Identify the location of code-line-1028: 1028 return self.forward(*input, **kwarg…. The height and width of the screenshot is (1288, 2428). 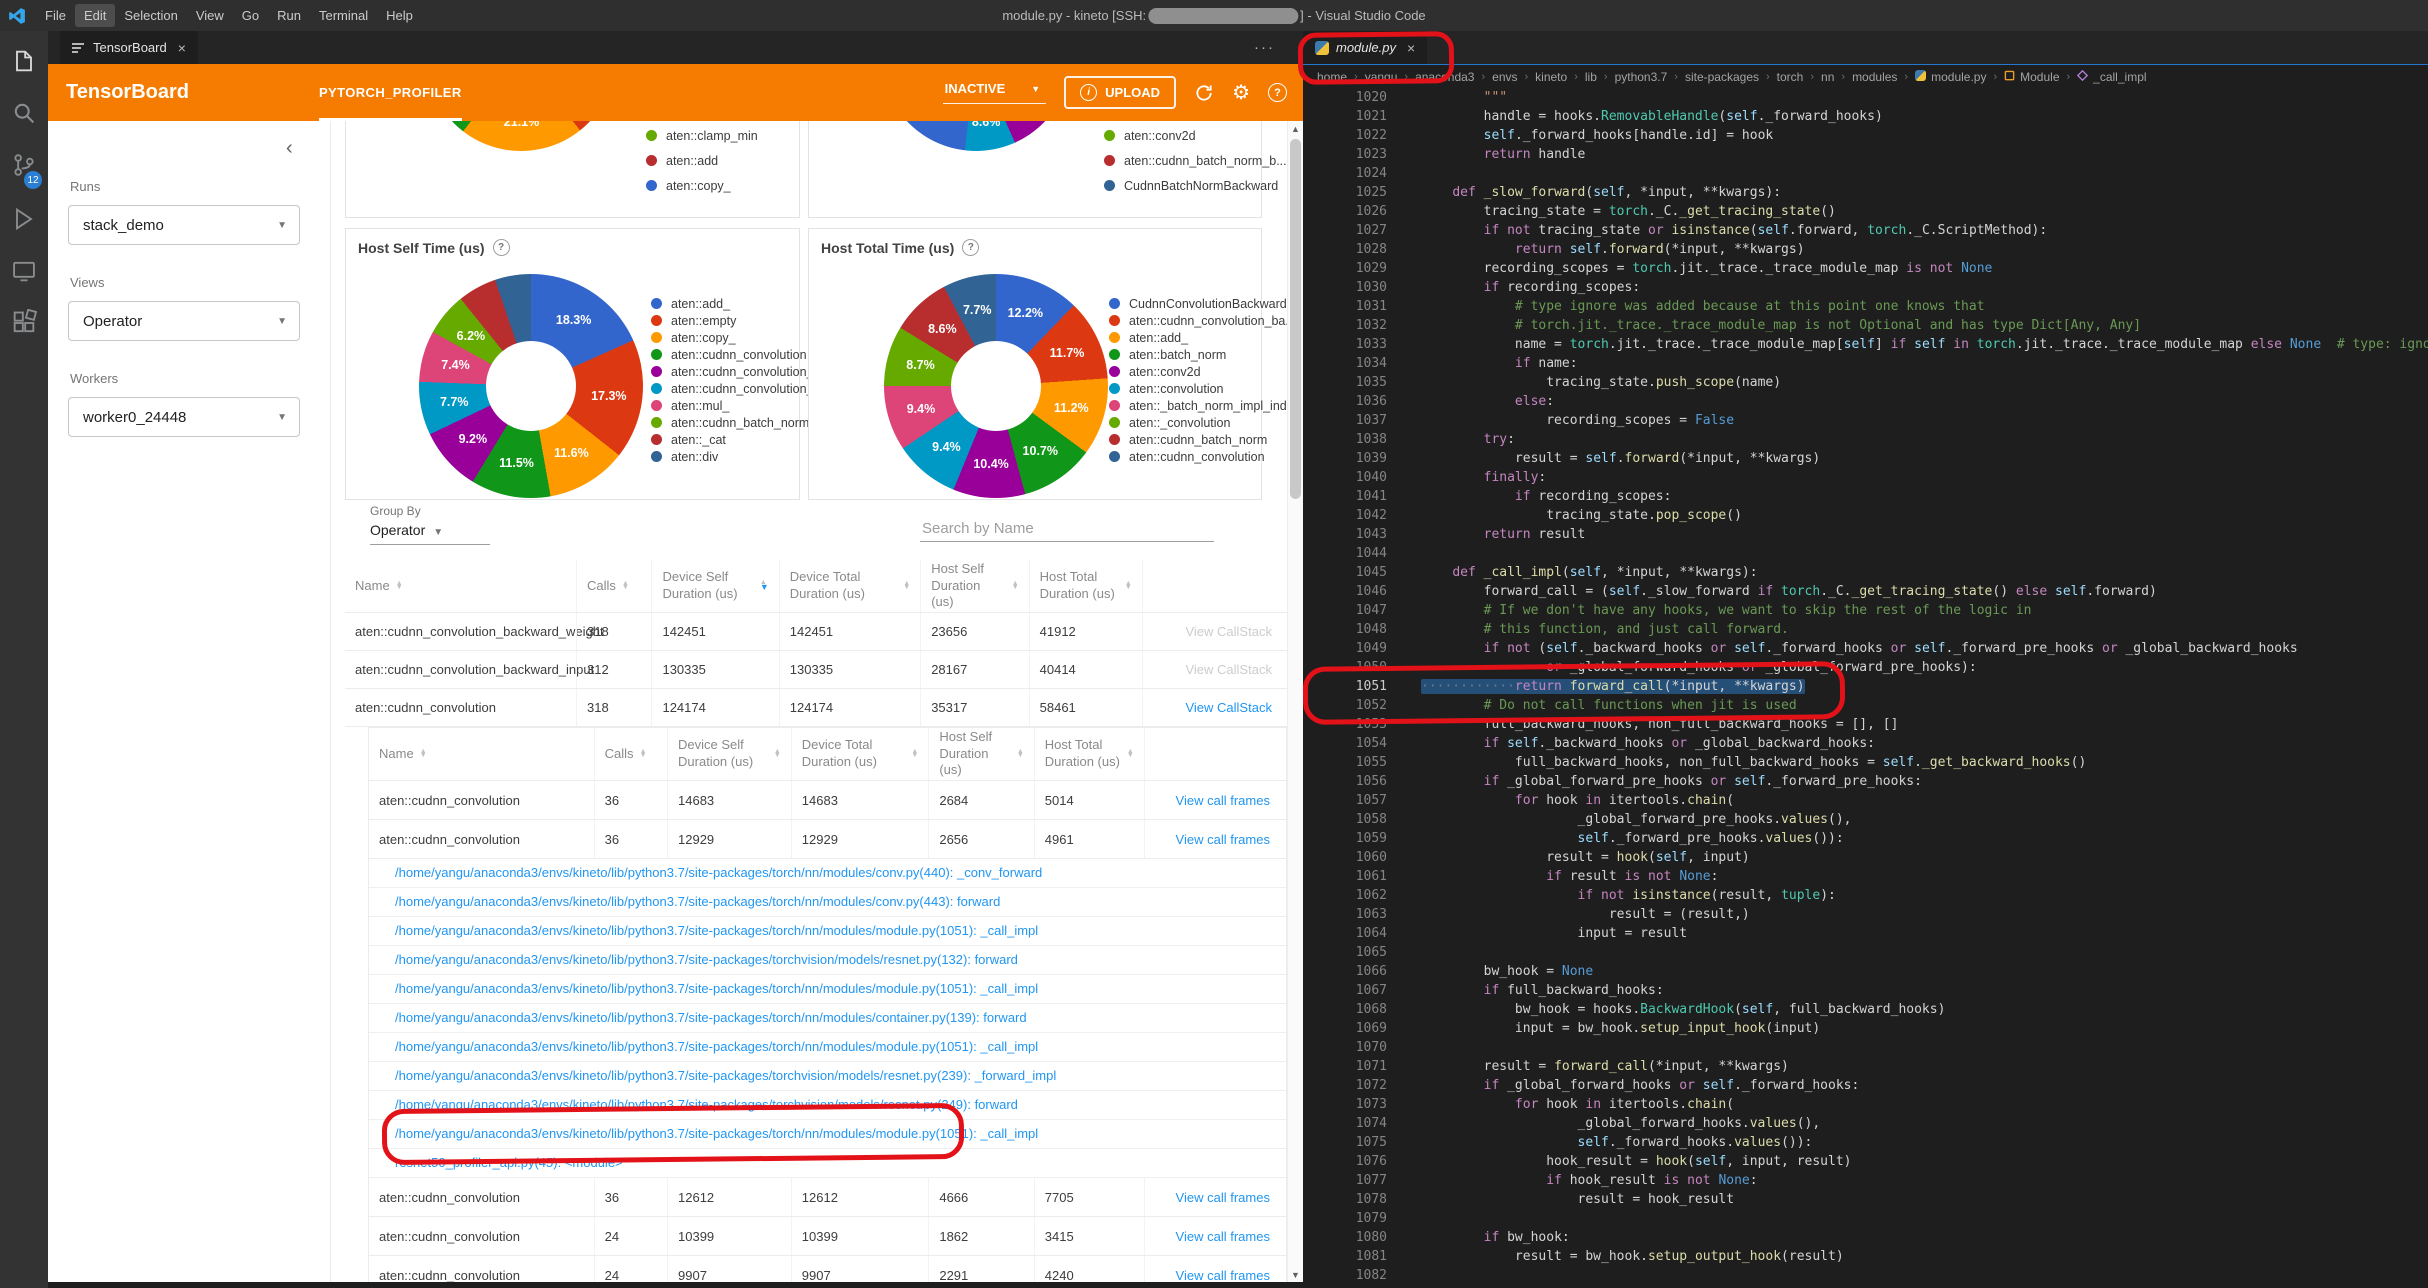
(1580, 249).